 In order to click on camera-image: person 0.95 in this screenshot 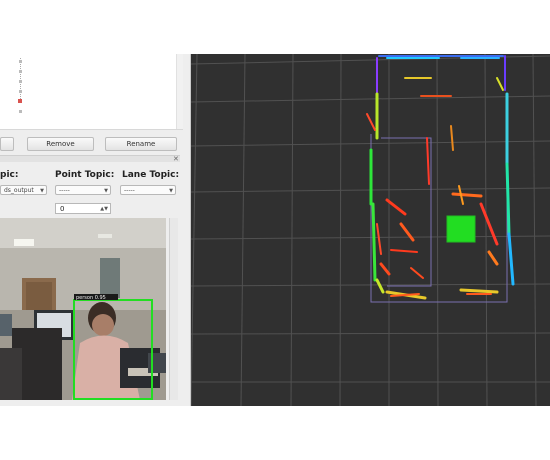, I will do `click(83, 309)`.